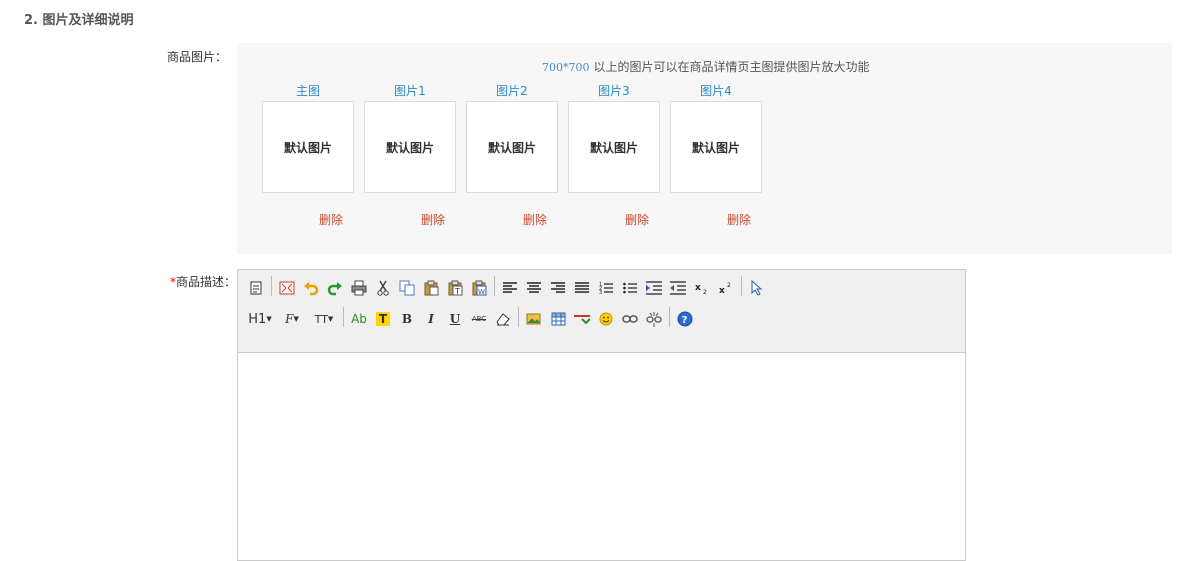 The width and height of the screenshot is (1177, 561). I want to click on ordered-list-icon: 123, so click(606, 288).